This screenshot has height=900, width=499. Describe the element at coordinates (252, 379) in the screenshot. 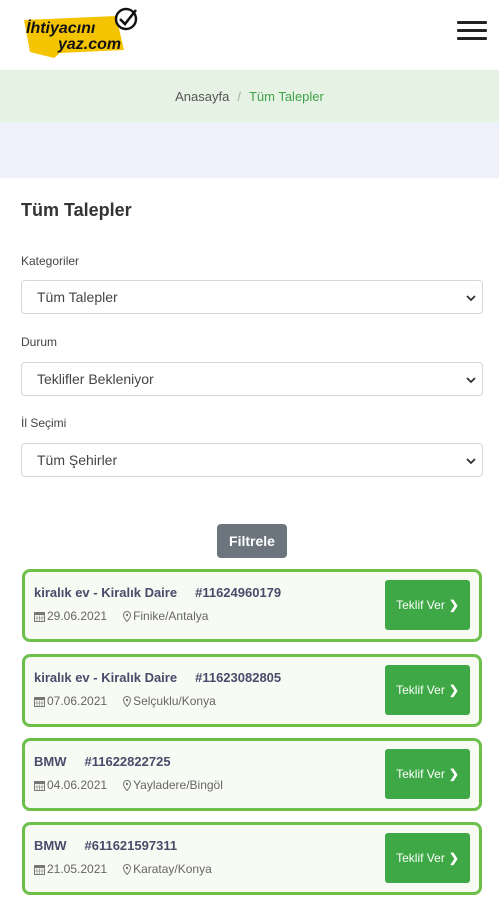

I see `status-select: Teklifler Bekleniyor` at that location.